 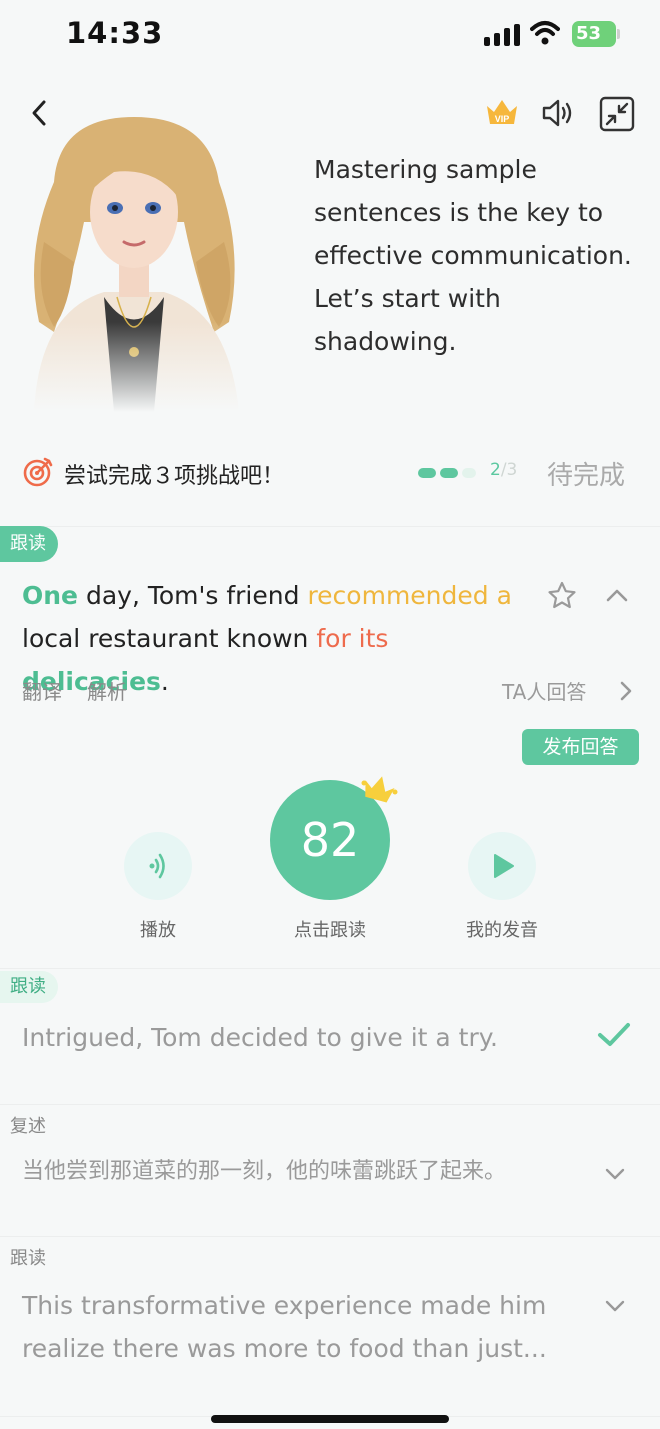 I want to click on wifi-icon, so click(x=545, y=33).